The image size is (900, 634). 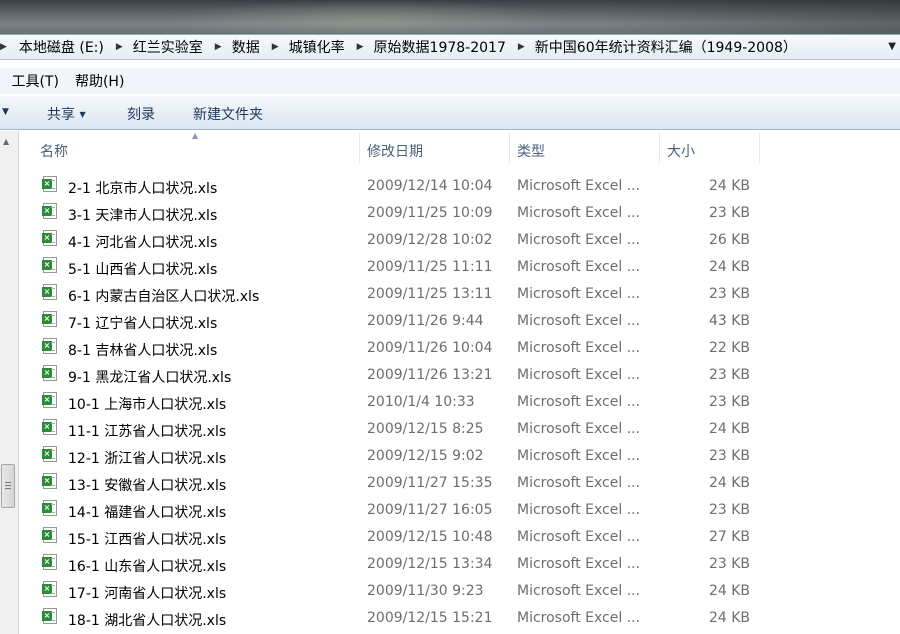 I want to click on breadcrumb-item-lab: 红兰实验室, so click(x=168, y=47).